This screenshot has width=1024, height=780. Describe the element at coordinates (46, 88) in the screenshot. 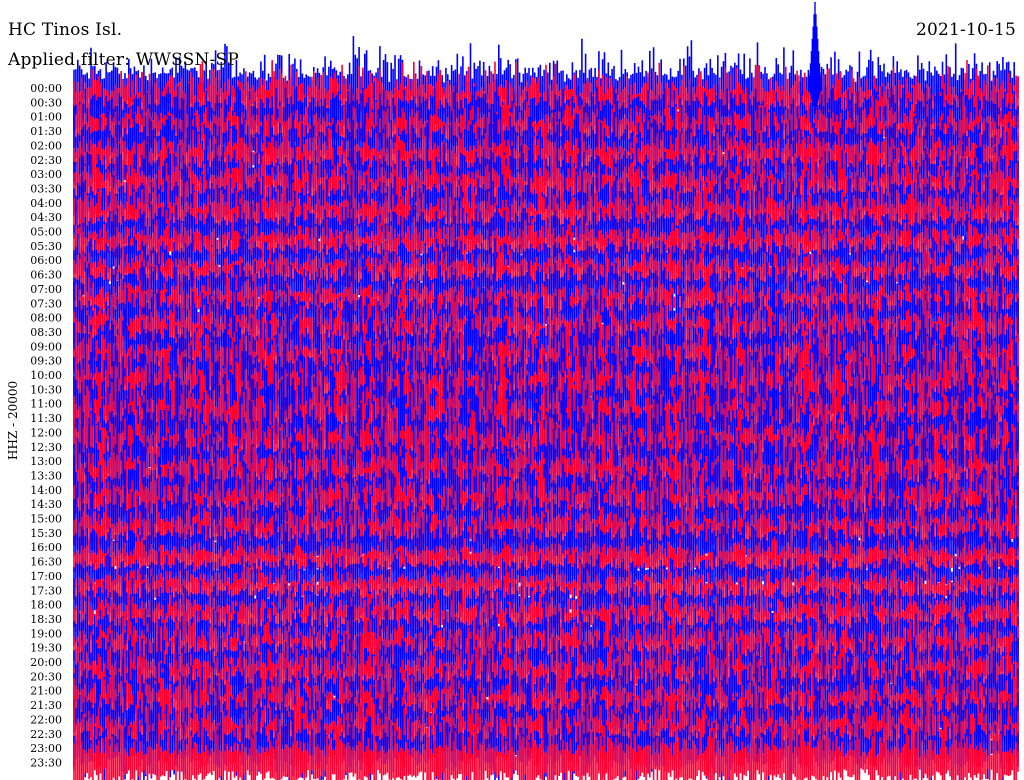

I see `time-tick-0000: 00:00` at that location.